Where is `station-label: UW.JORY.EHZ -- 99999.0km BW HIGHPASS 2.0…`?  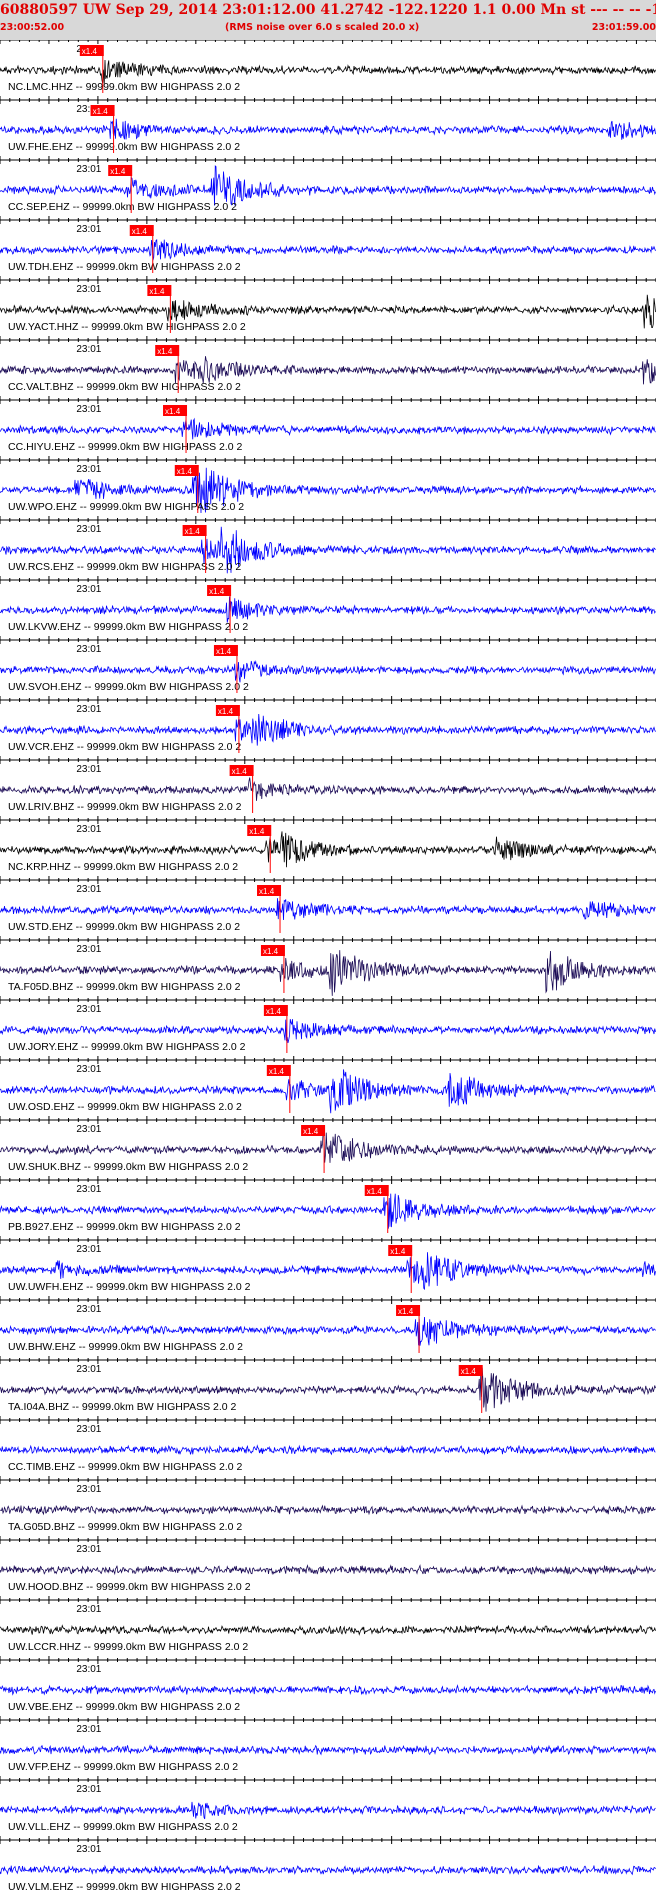
station-label: UW.JORY.EHZ -- 99999.0km BW HIGHPASS 2.0… is located at coordinates (127, 1047).